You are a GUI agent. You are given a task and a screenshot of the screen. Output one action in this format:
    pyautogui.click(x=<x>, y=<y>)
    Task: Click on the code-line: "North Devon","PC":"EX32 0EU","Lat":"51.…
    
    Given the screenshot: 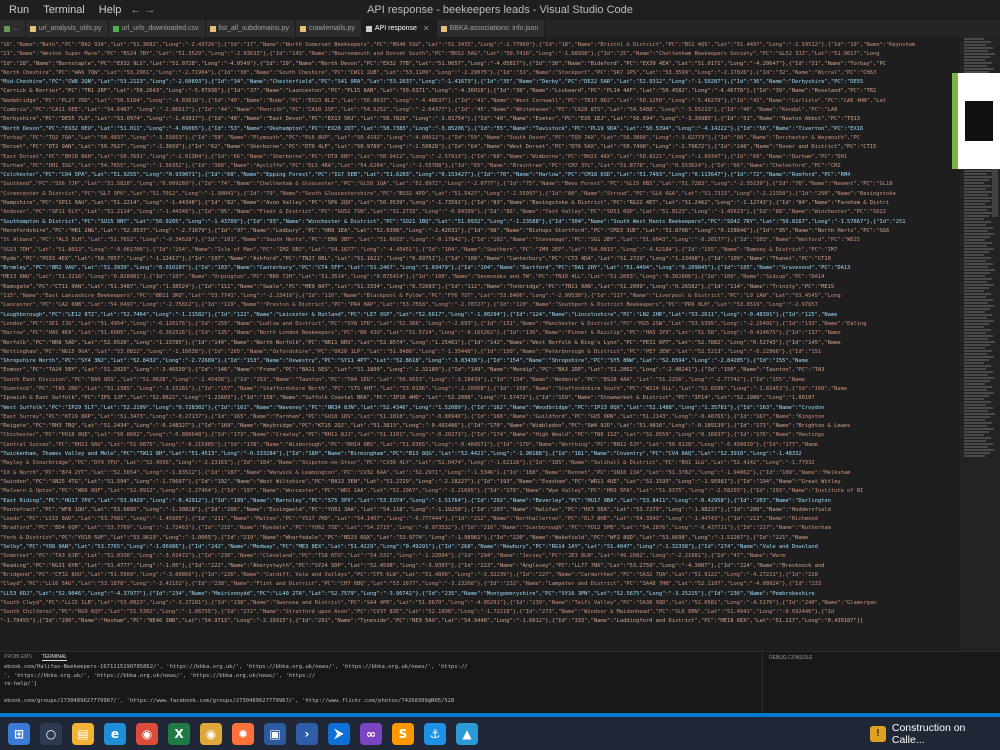 What is the action you would take?
    pyautogui.click(x=480, y=129)
    